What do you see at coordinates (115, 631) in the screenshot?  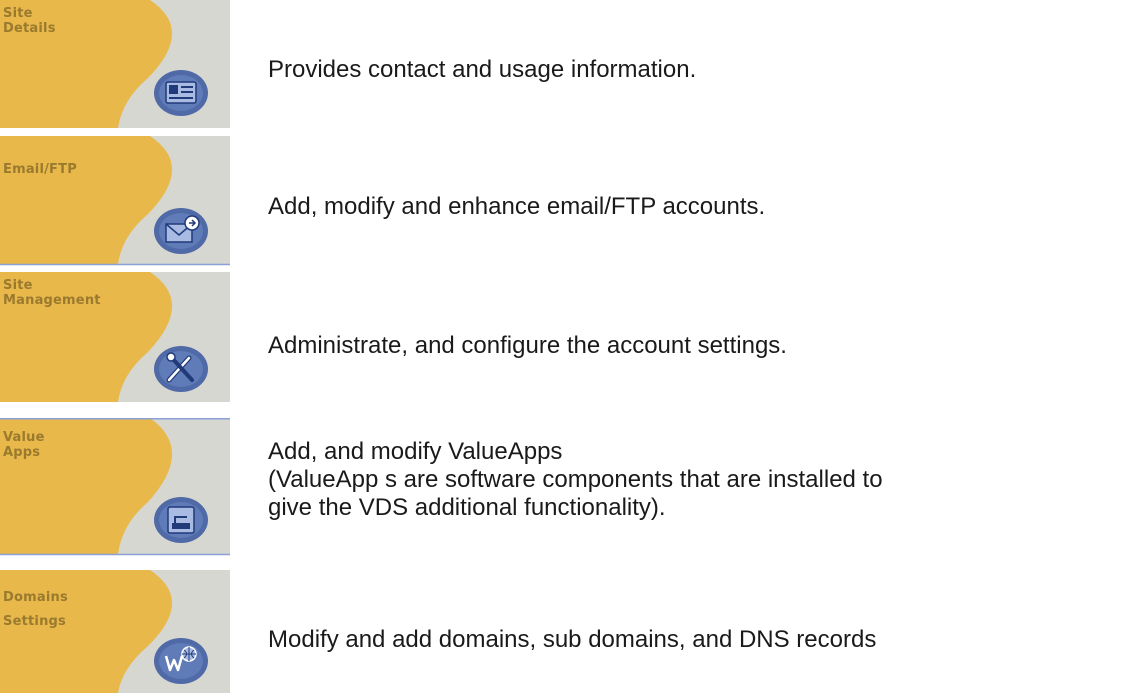 I see `domains-settings-button: Domains Settings` at bounding box center [115, 631].